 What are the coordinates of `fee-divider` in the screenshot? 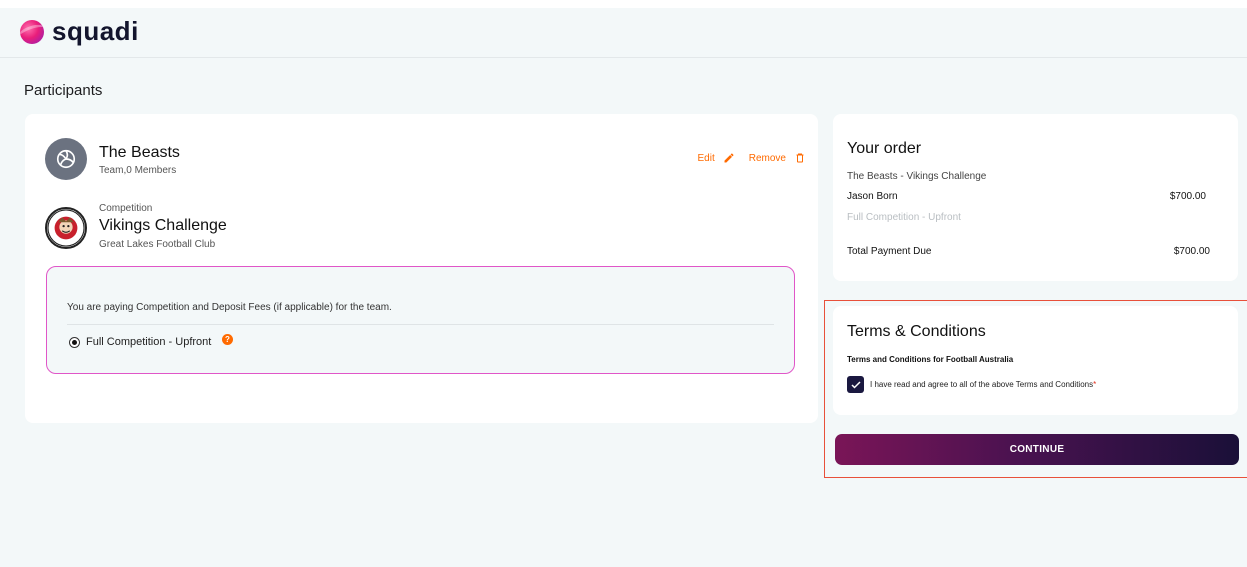 It's located at (420, 324).